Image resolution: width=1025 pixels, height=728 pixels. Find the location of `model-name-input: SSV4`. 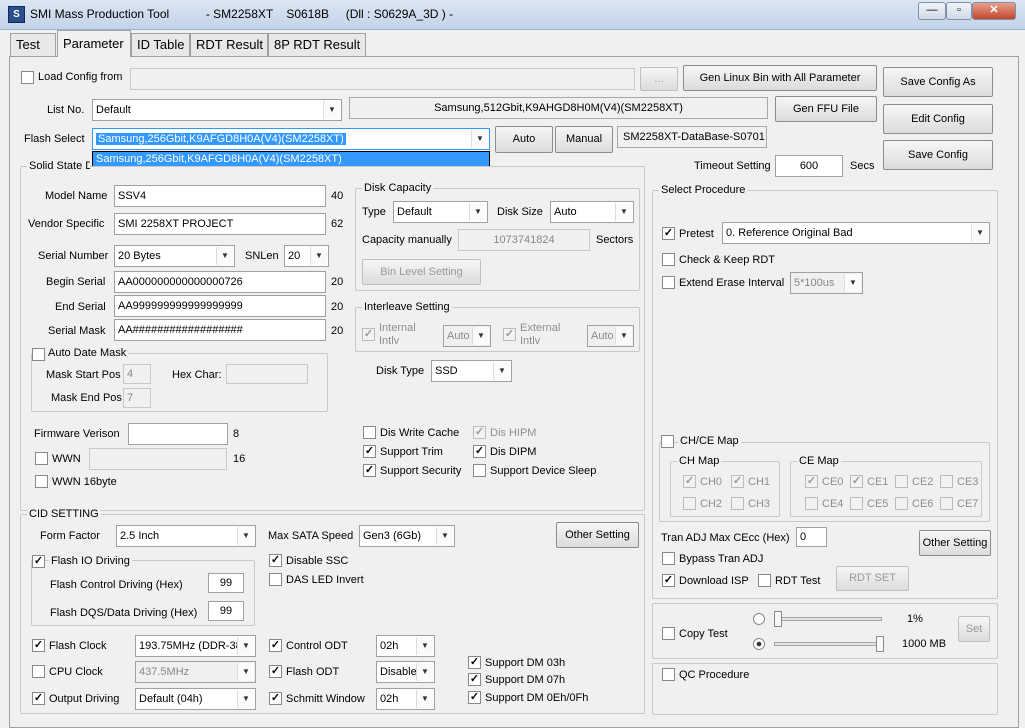

model-name-input: SSV4 is located at coordinates (220, 196).